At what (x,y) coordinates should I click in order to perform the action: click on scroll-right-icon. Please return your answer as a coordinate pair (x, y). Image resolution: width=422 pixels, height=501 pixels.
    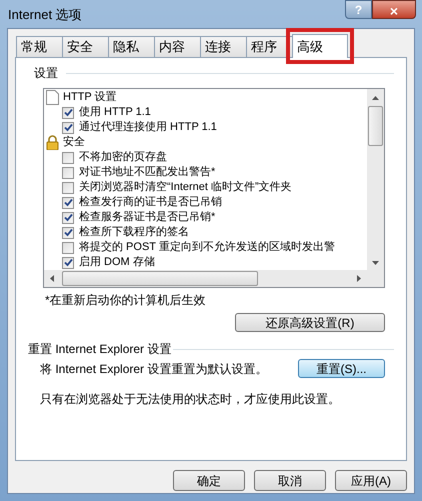
    Looking at the image, I should click on (359, 278).